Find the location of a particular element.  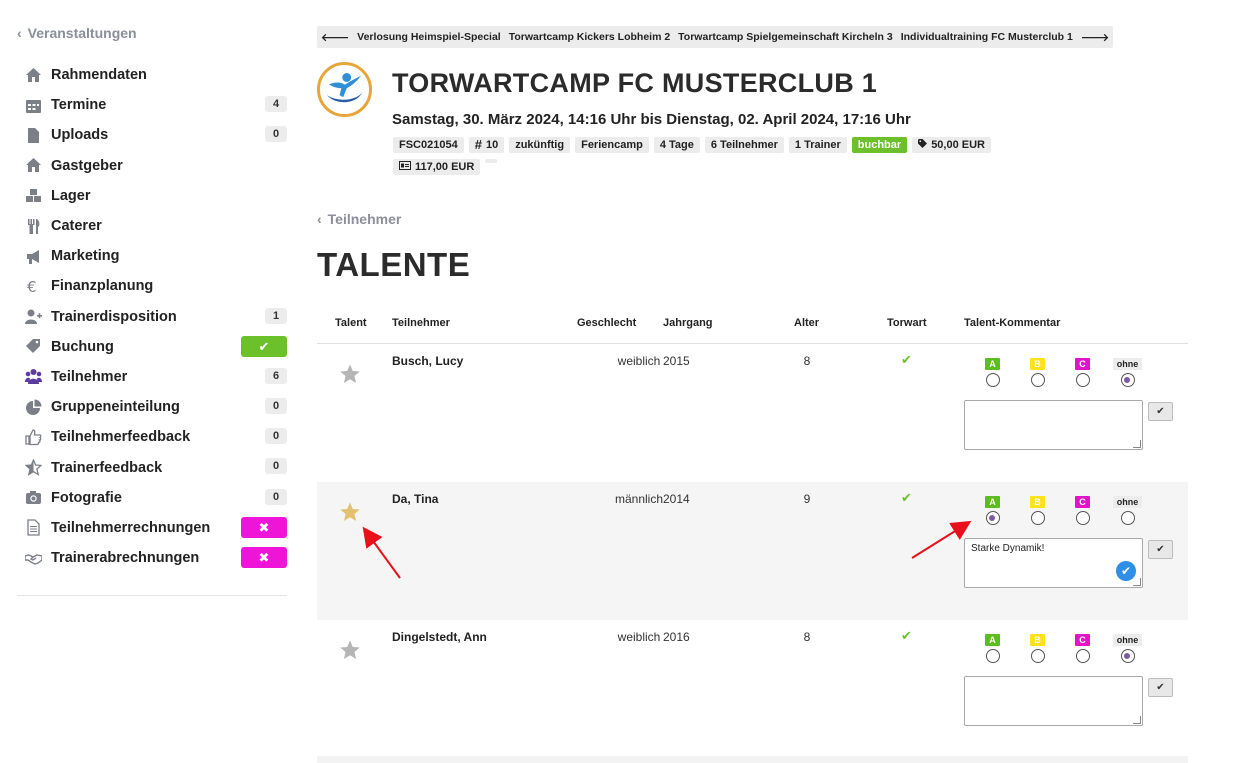

sidebar-item-finanzplanung: € Finanzplanung is located at coordinates (152, 286).